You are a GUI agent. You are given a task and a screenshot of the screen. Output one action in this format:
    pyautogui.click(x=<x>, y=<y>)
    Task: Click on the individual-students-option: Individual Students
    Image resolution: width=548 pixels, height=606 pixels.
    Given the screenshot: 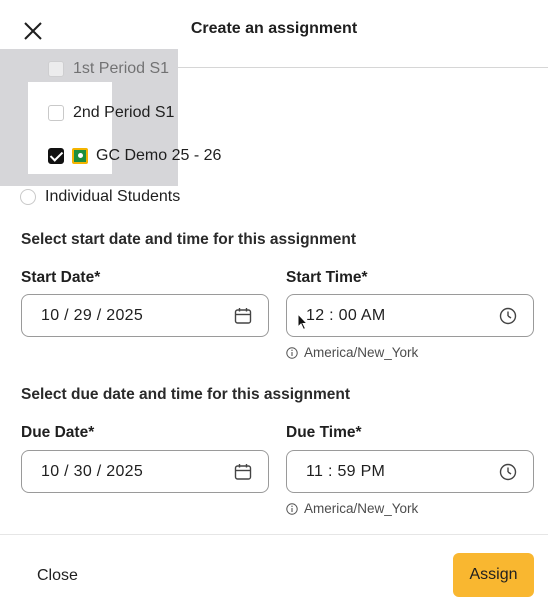 What is the action you would take?
    pyautogui.click(x=100, y=197)
    